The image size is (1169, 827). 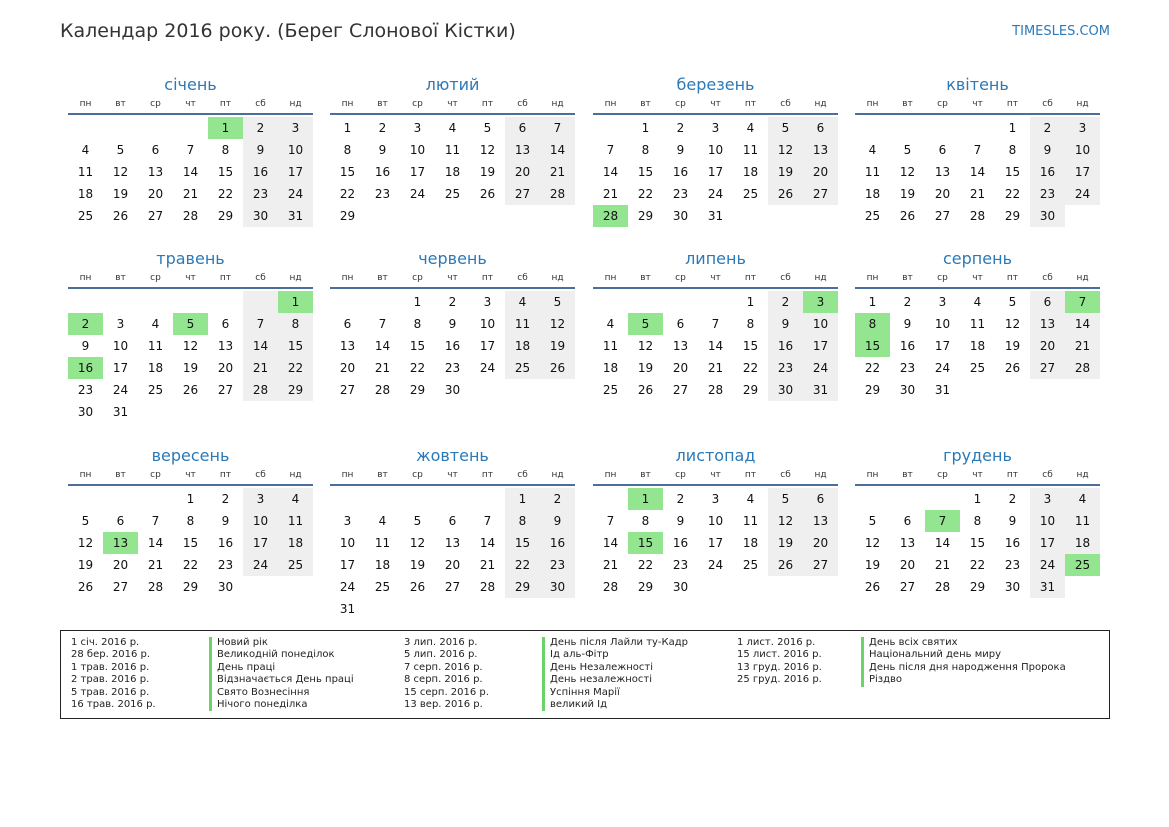 What do you see at coordinates (1061, 31) in the screenshot?
I see `site-link: TIMESLES.COM` at bounding box center [1061, 31].